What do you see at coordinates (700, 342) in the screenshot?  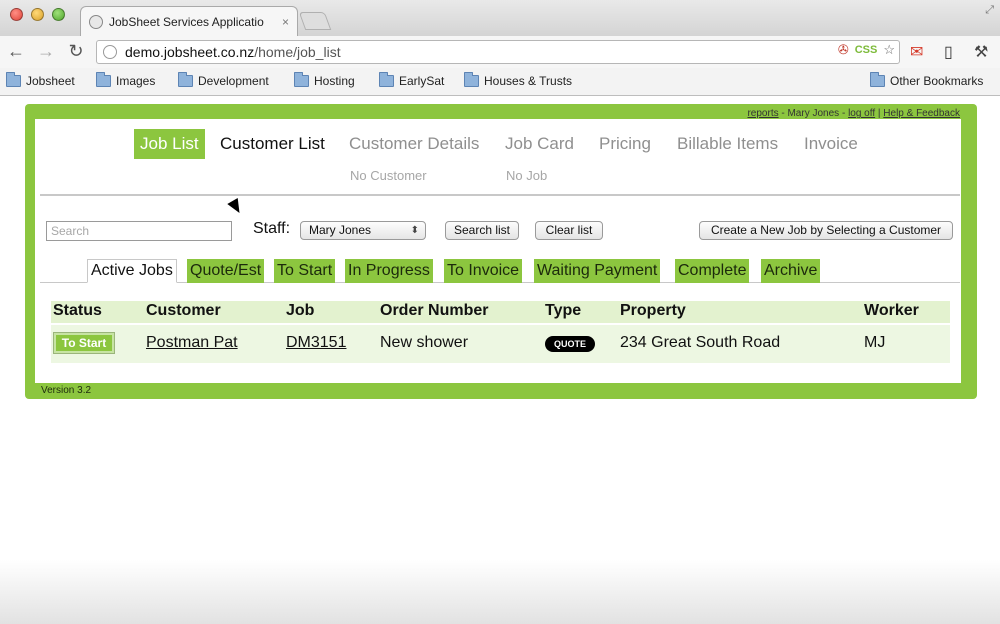 I see `property-cell: 234 Great South Road` at bounding box center [700, 342].